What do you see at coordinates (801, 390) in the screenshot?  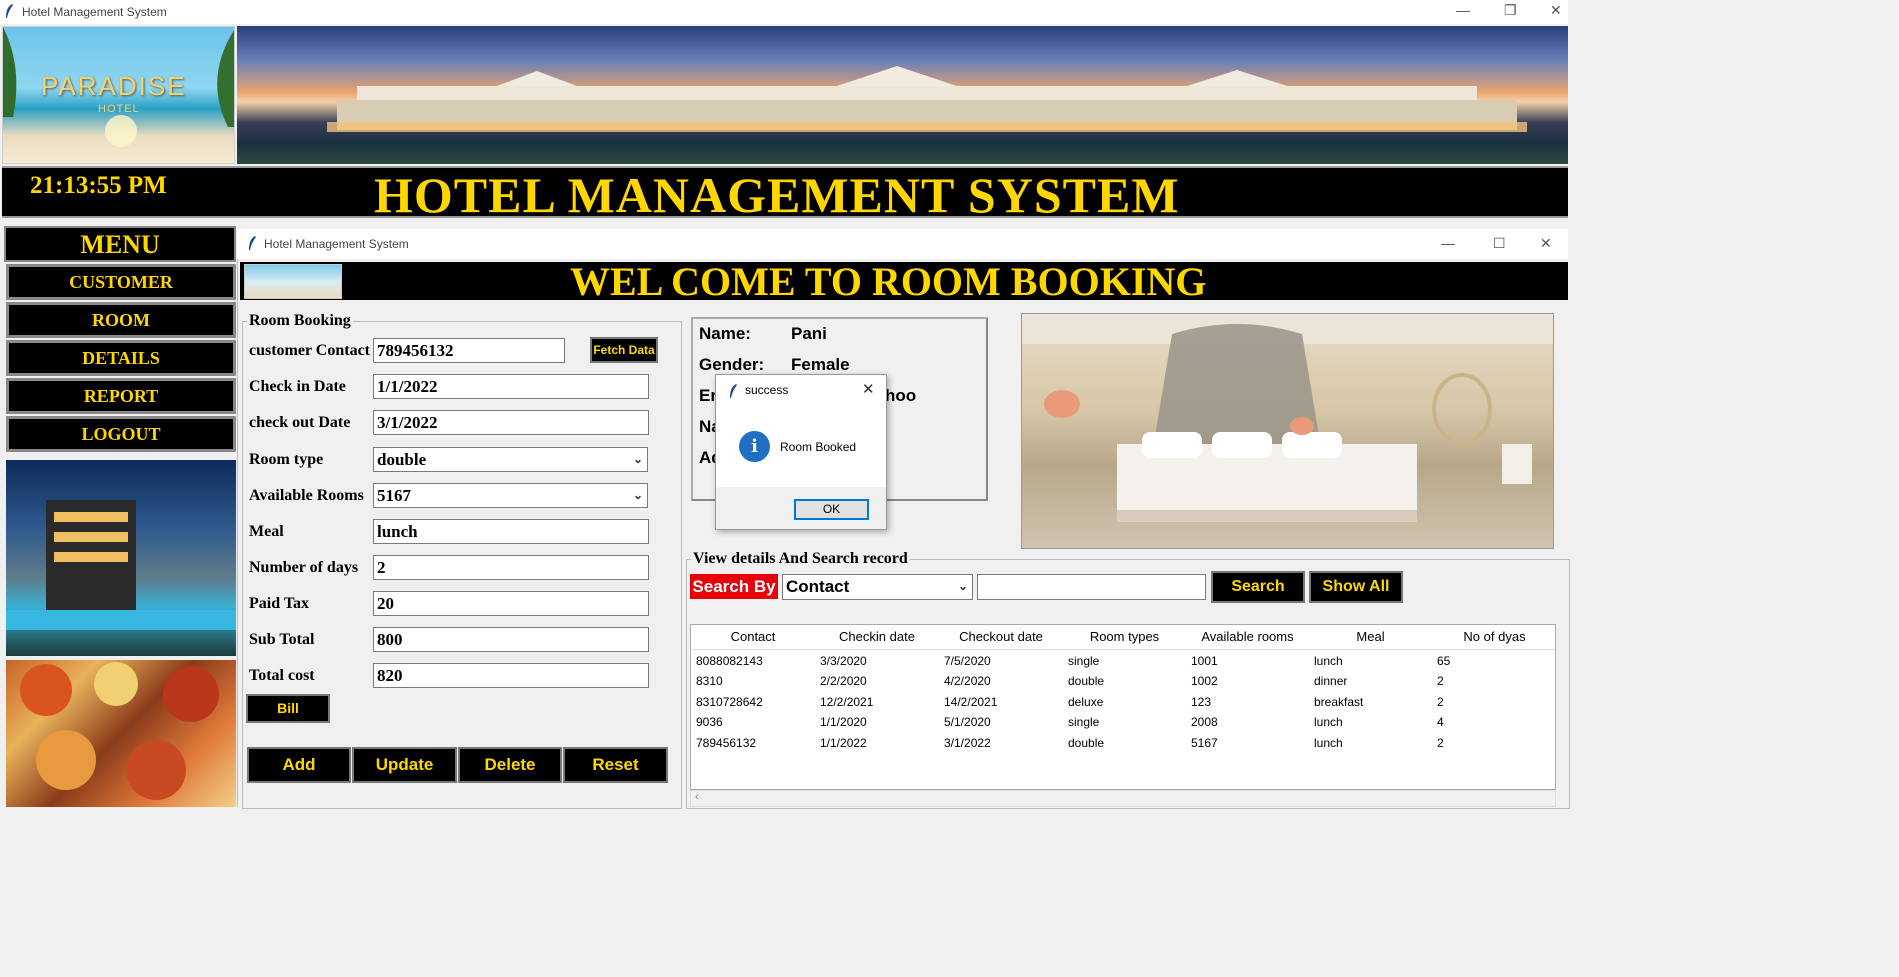 I see `dialog-title-bar: success ✕` at bounding box center [801, 390].